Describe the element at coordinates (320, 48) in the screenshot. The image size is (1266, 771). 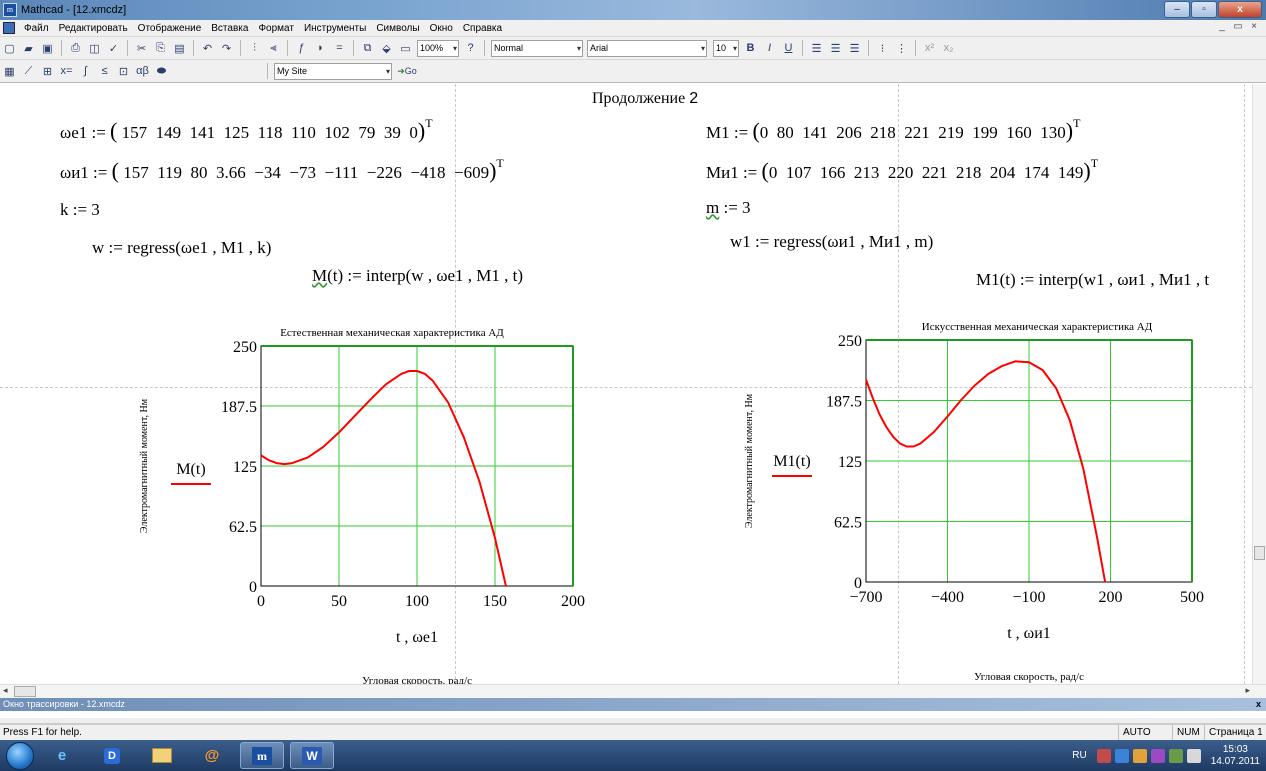
I see `insert-unit-icon: ◗` at that location.